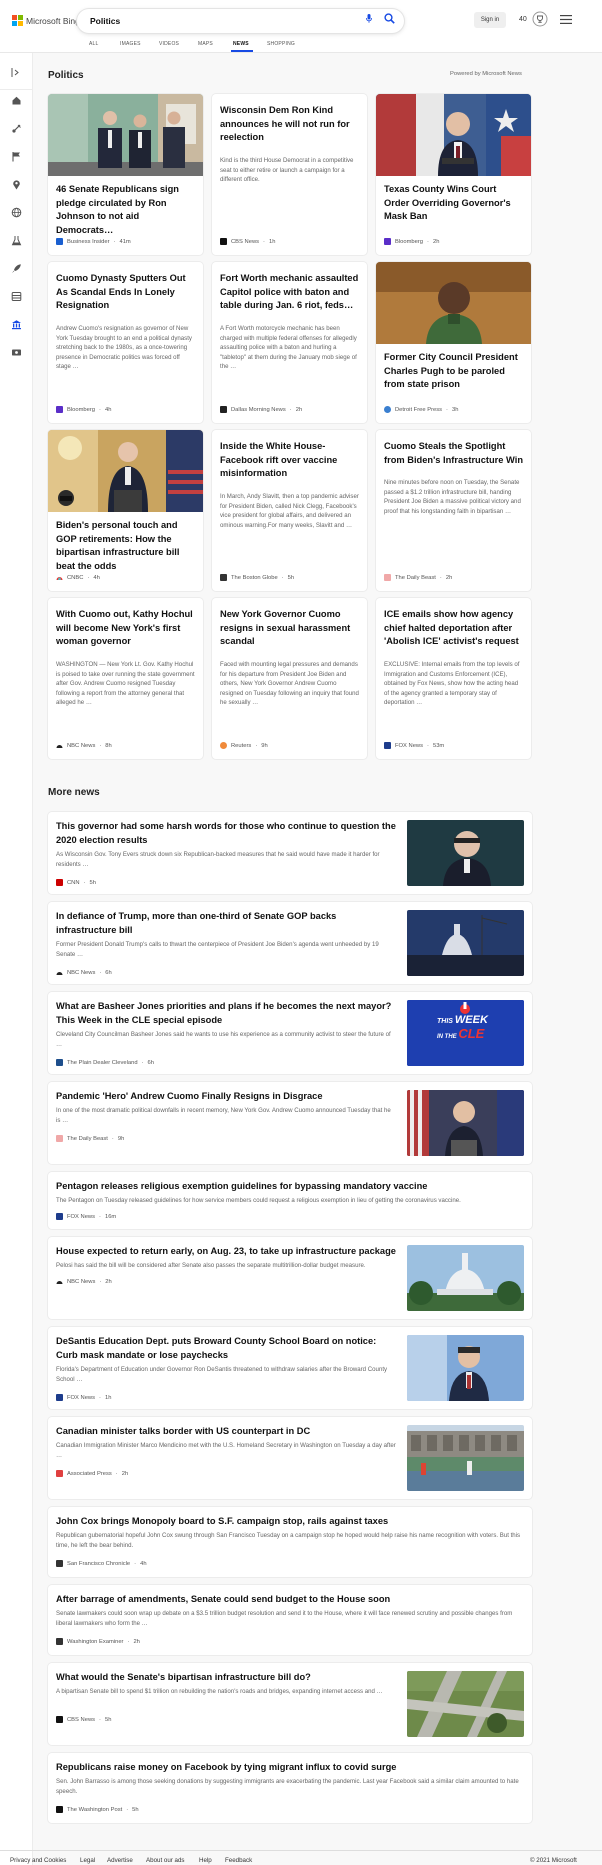  Describe the element at coordinates (210, 21) in the screenshot. I see `search-input` at that location.